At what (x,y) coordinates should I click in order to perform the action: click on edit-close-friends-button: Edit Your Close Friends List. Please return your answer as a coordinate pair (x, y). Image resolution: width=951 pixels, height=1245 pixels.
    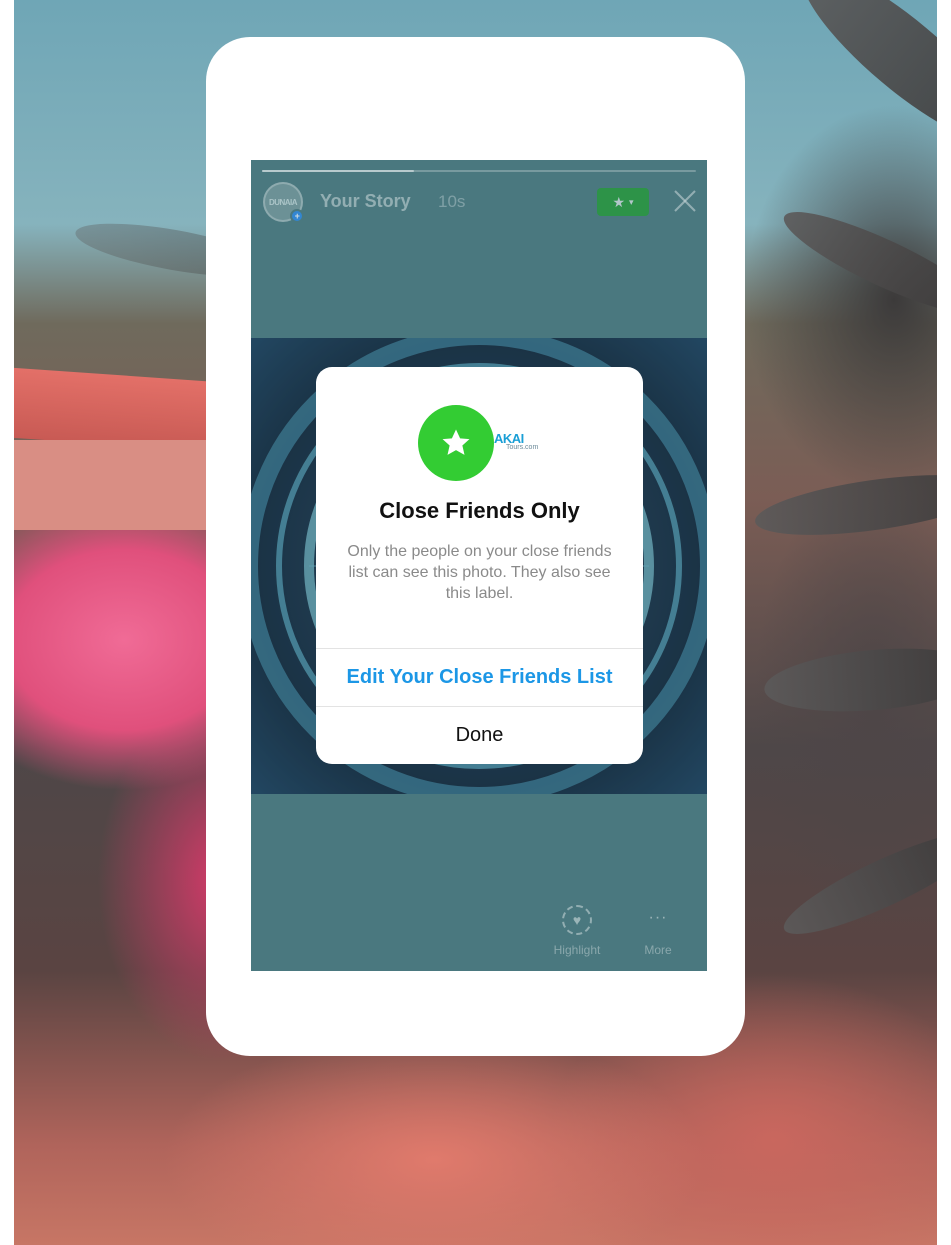
    Looking at the image, I should click on (479, 677).